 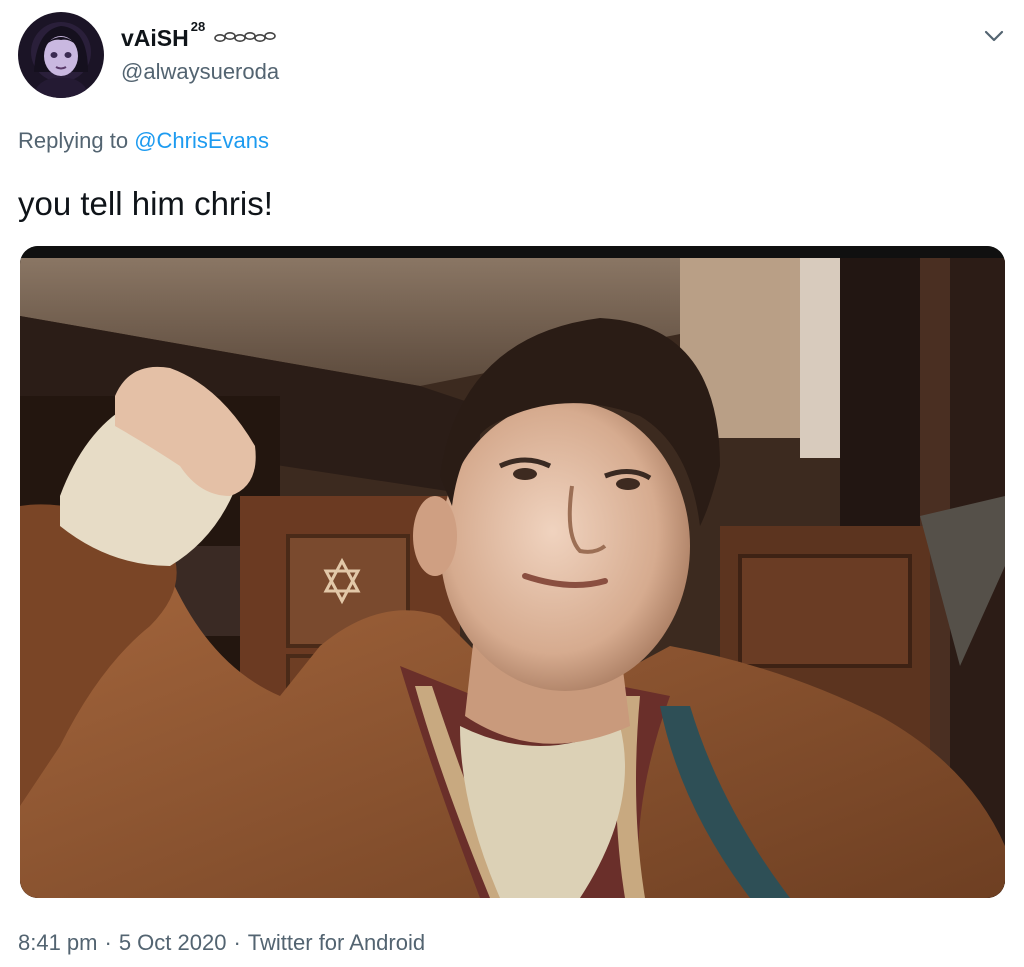 I want to click on tweet-source: Twitter for Android, so click(x=336, y=942).